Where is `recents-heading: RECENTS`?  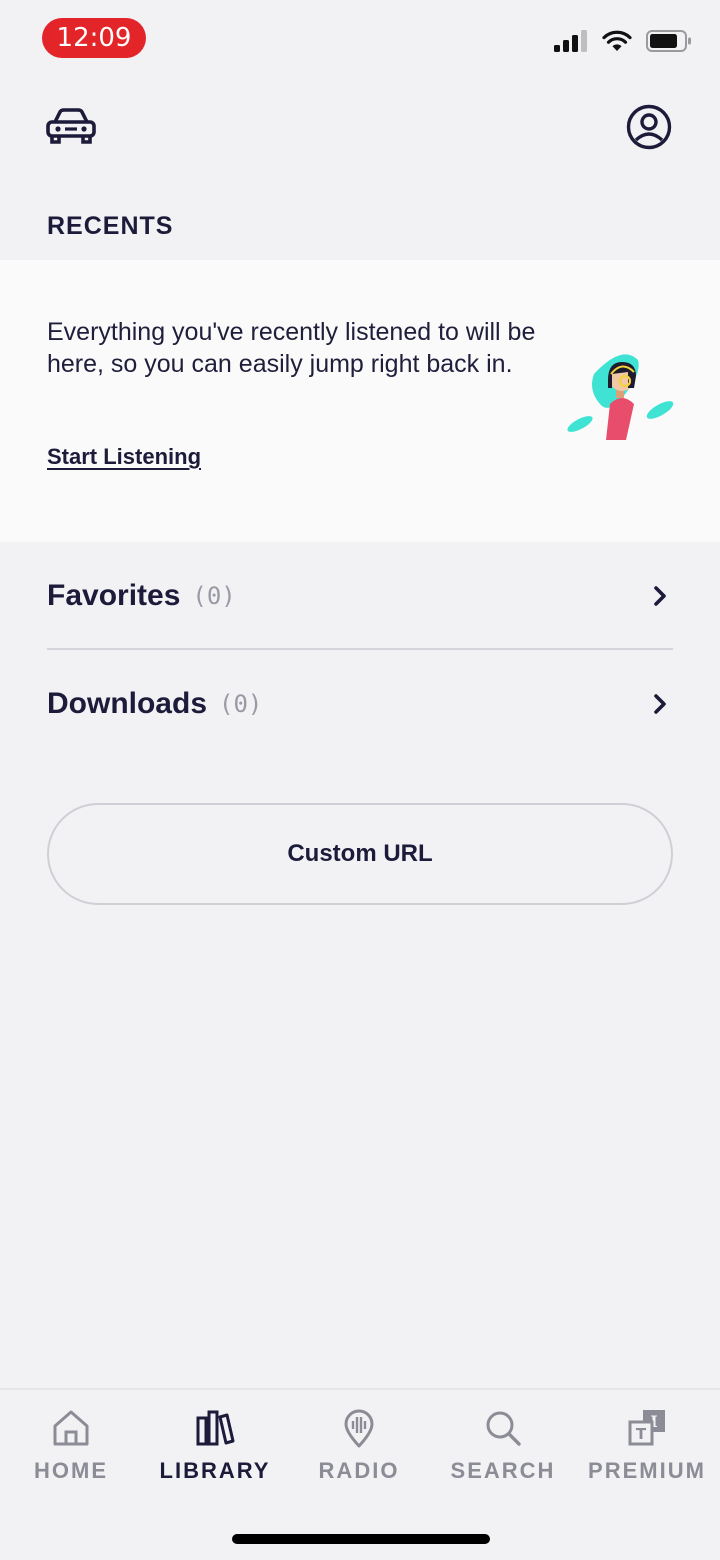 recents-heading: RECENTS is located at coordinates (110, 226).